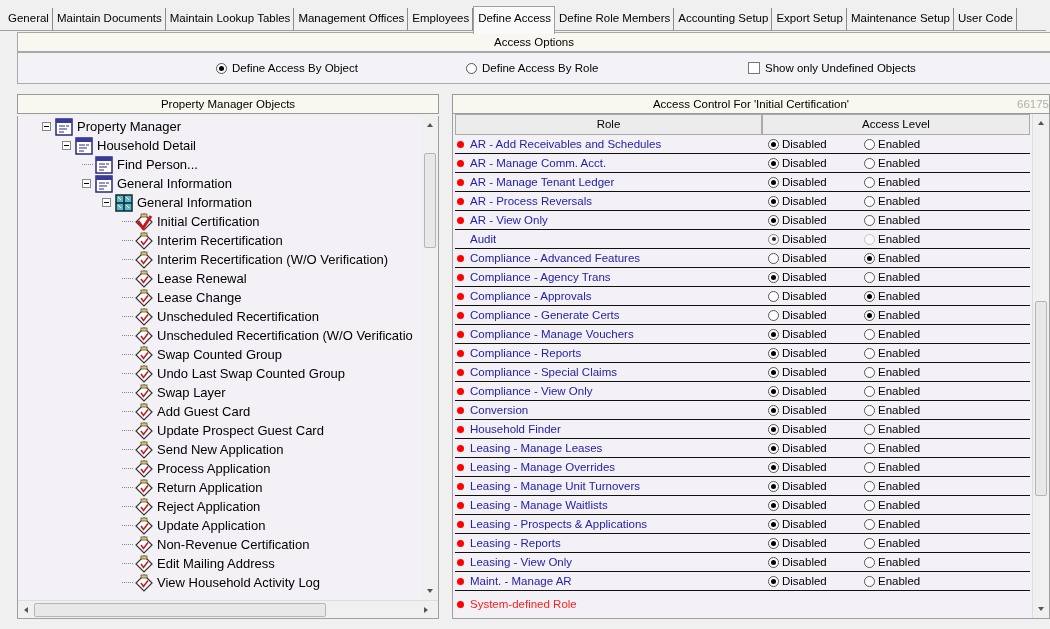 The height and width of the screenshot is (629, 1050). Describe the element at coordinates (754, 68) in the screenshot. I see `checkbox` at that location.